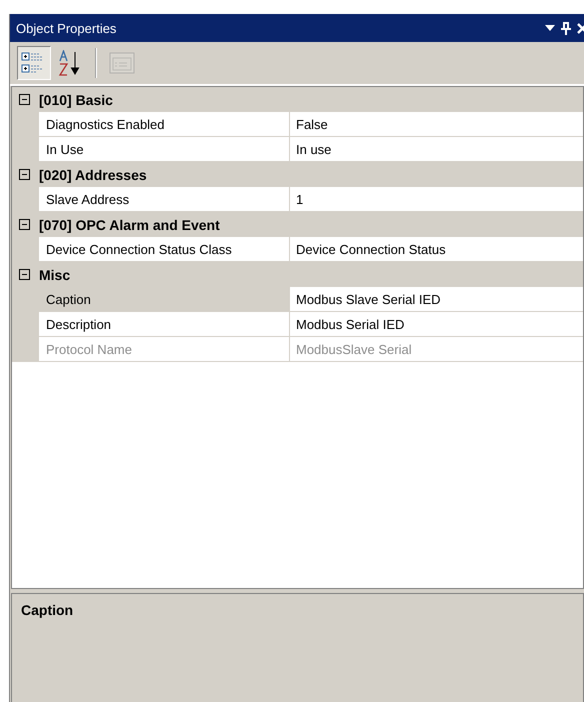 The width and height of the screenshot is (584, 702). Describe the element at coordinates (436, 299) in the screenshot. I see `property-value: Modbus Slave Serial IED` at that location.